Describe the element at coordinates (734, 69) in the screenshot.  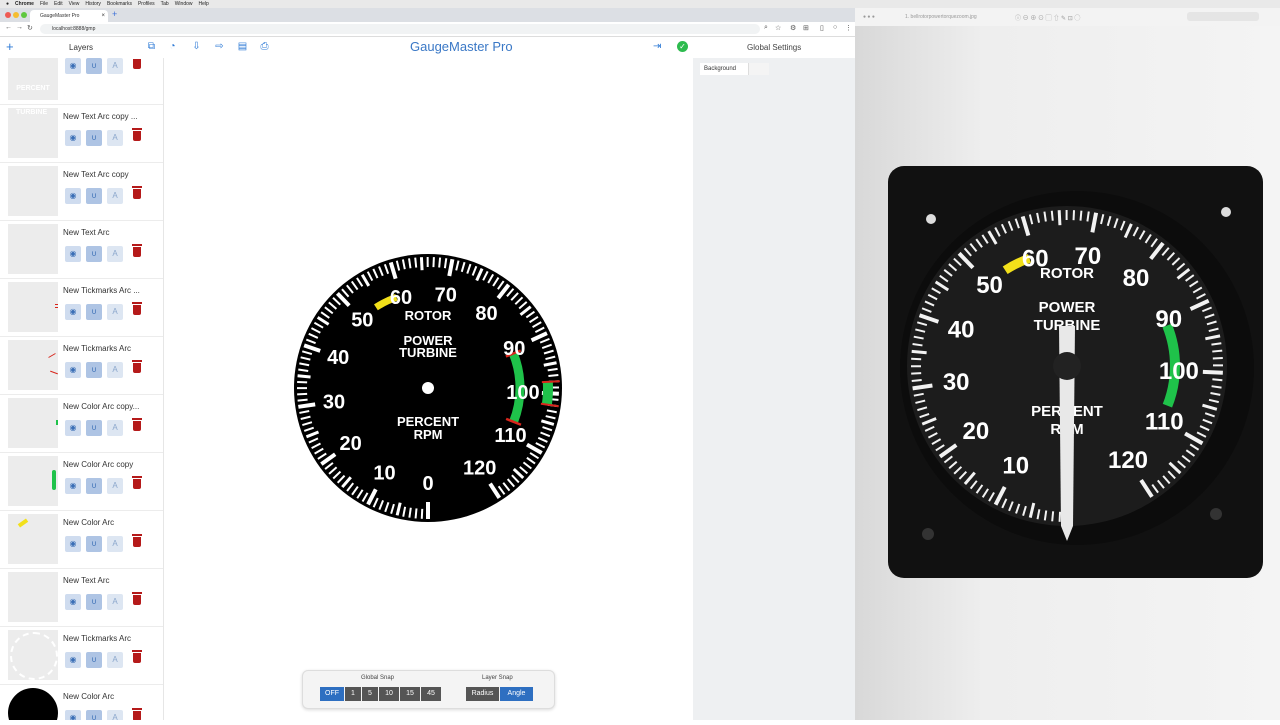
I see `background-setting: Background` at that location.